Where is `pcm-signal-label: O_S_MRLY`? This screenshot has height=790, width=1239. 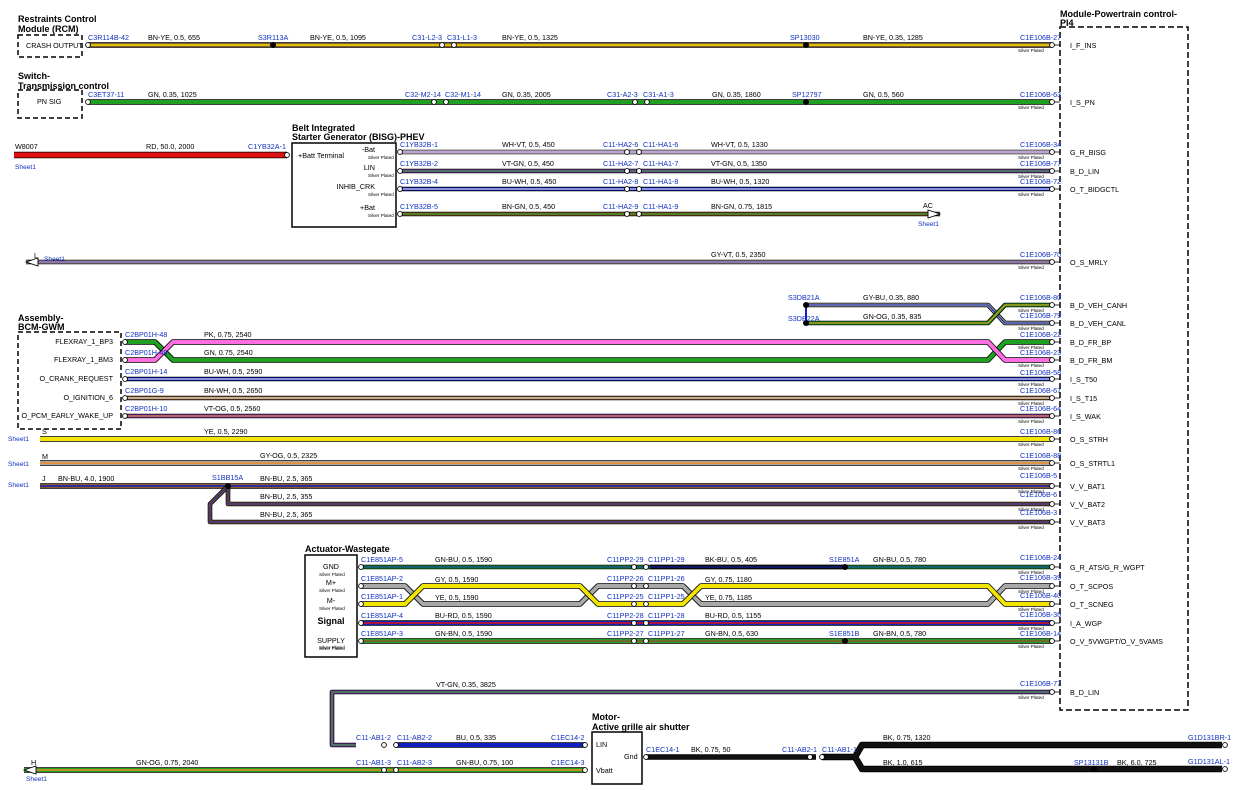
pcm-signal-label: O_S_MRLY is located at coordinates (1089, 262).